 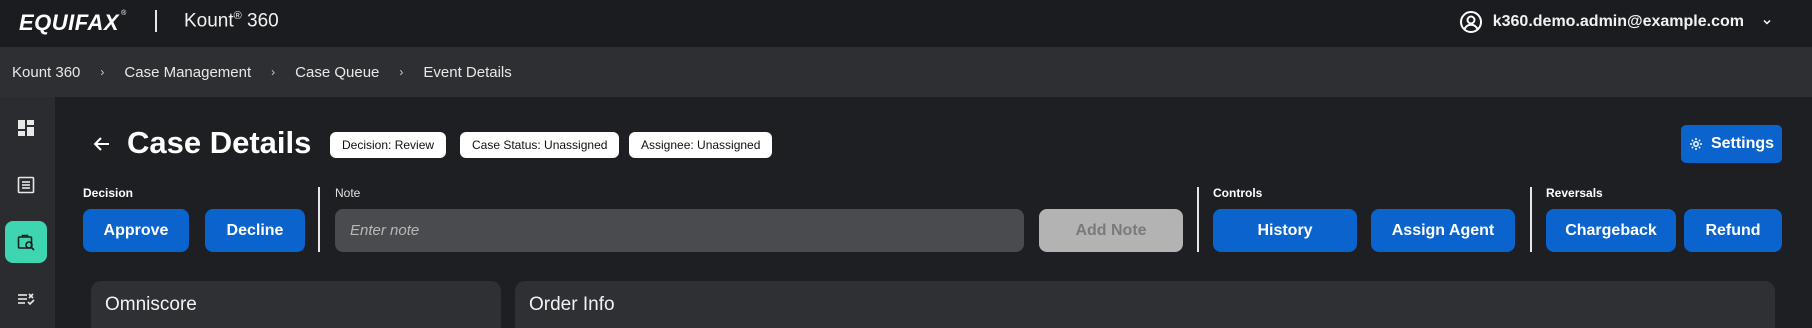 I want to click on breadcrumb-item-event-details: Event Details, so click(x=467, y=72).